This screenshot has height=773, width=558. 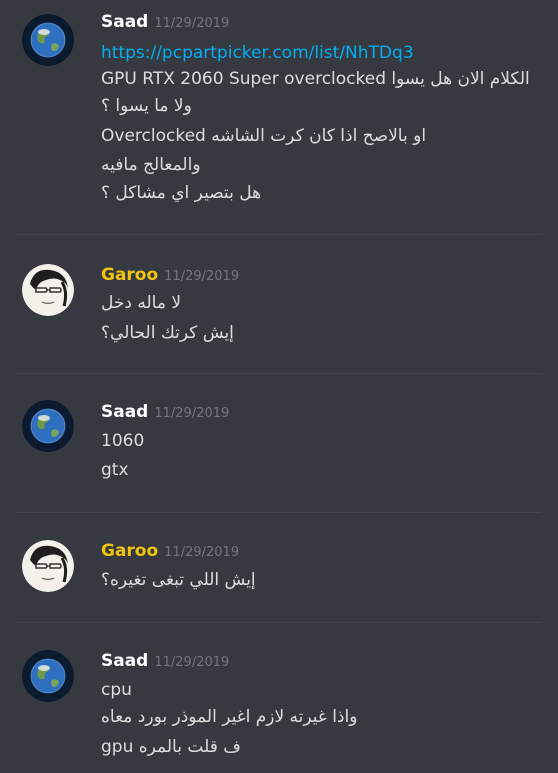 I want to click on message-text: او بالاصح اذا كان كرت الشاشه Overclocked, so click(x=264, y=136).